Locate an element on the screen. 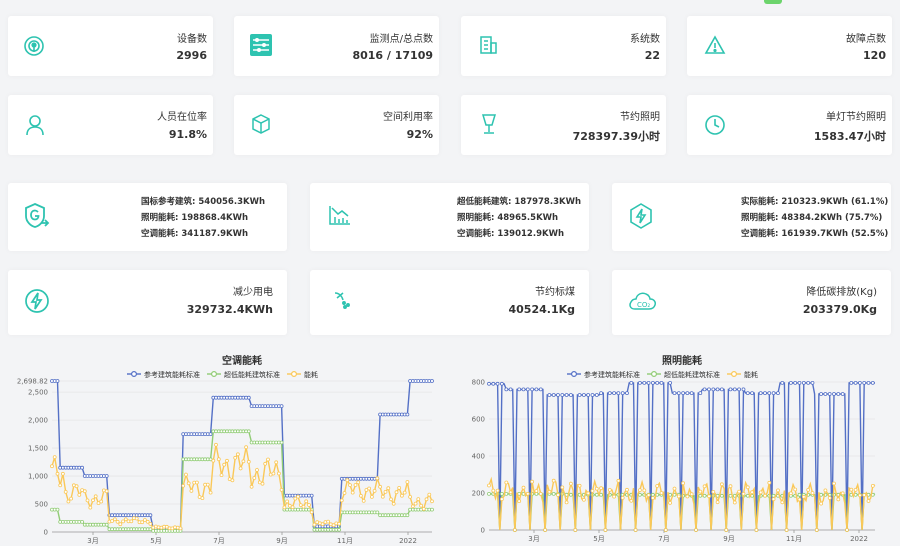 The image size is (900, 546). top-indicator is located at coordinates (773, 2).